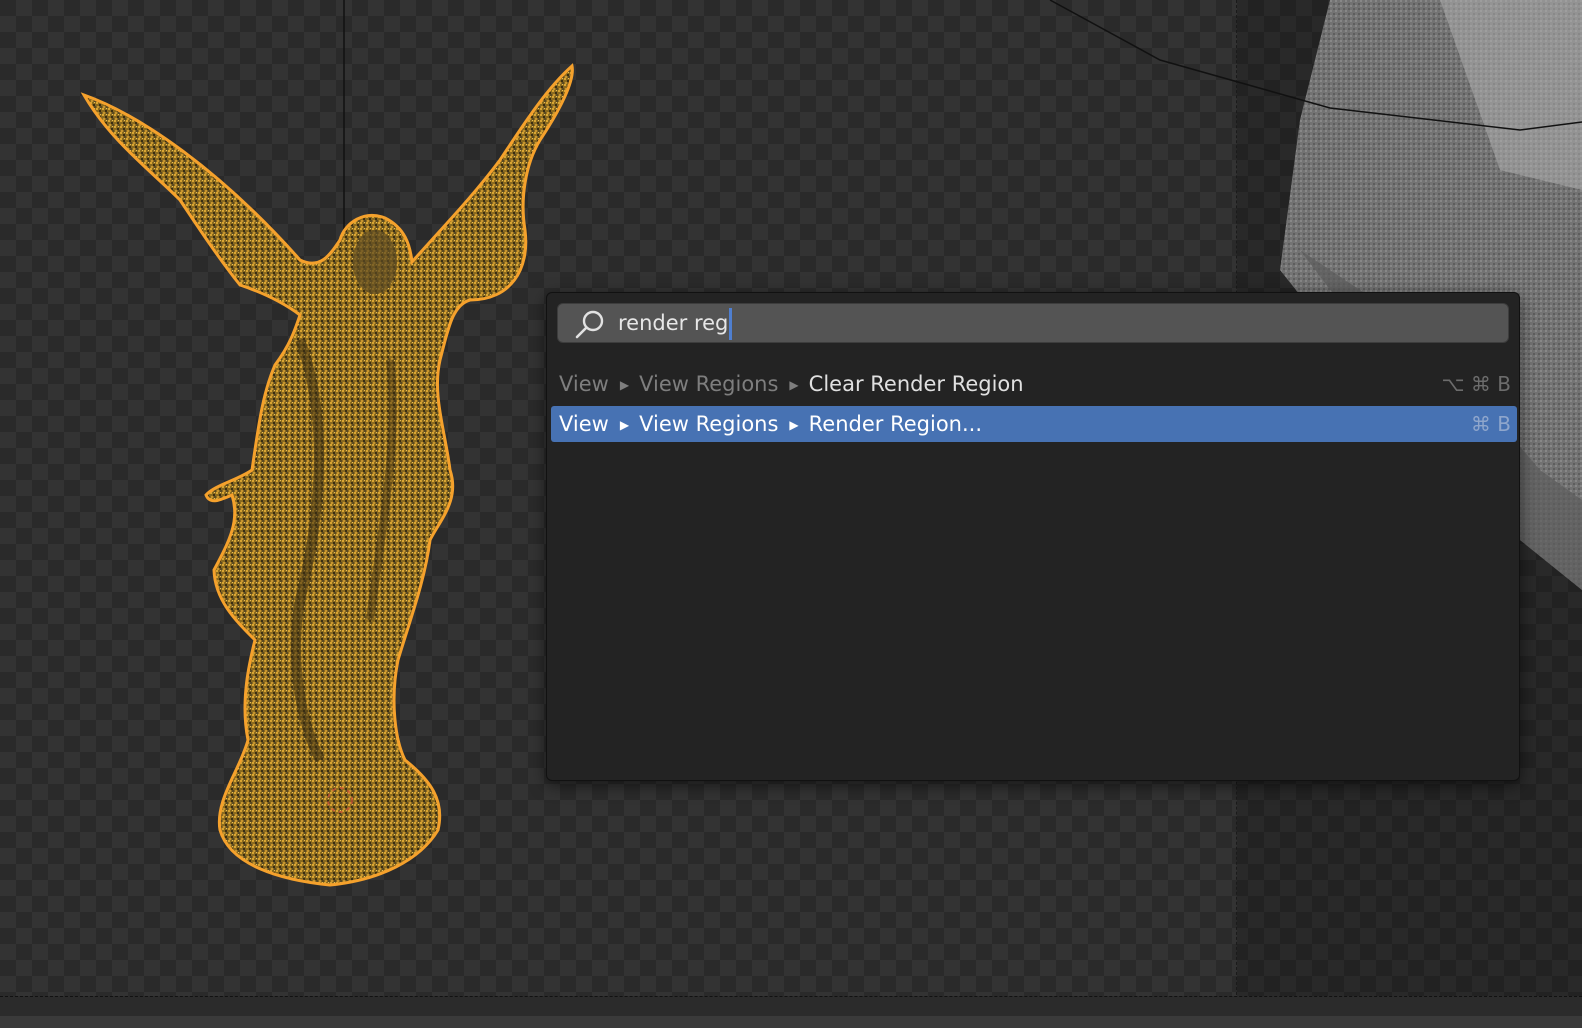 Image resolution: width=1582 pixels, height=1028 pixels. What do you see at coordinates (731, 324) in the screenshot?
I see `text-caret` at bounding box center [731, 324].